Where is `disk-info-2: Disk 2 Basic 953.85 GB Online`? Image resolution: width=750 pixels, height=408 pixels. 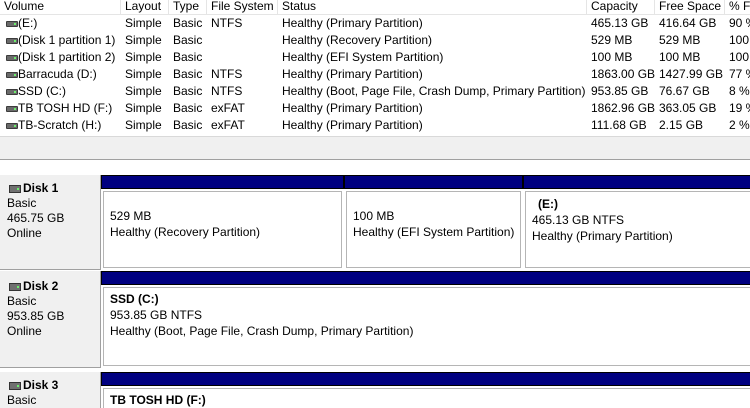 disk-info-2: Disk 2 Basic 953.85 GB Online is located at coordinates (50, 319).